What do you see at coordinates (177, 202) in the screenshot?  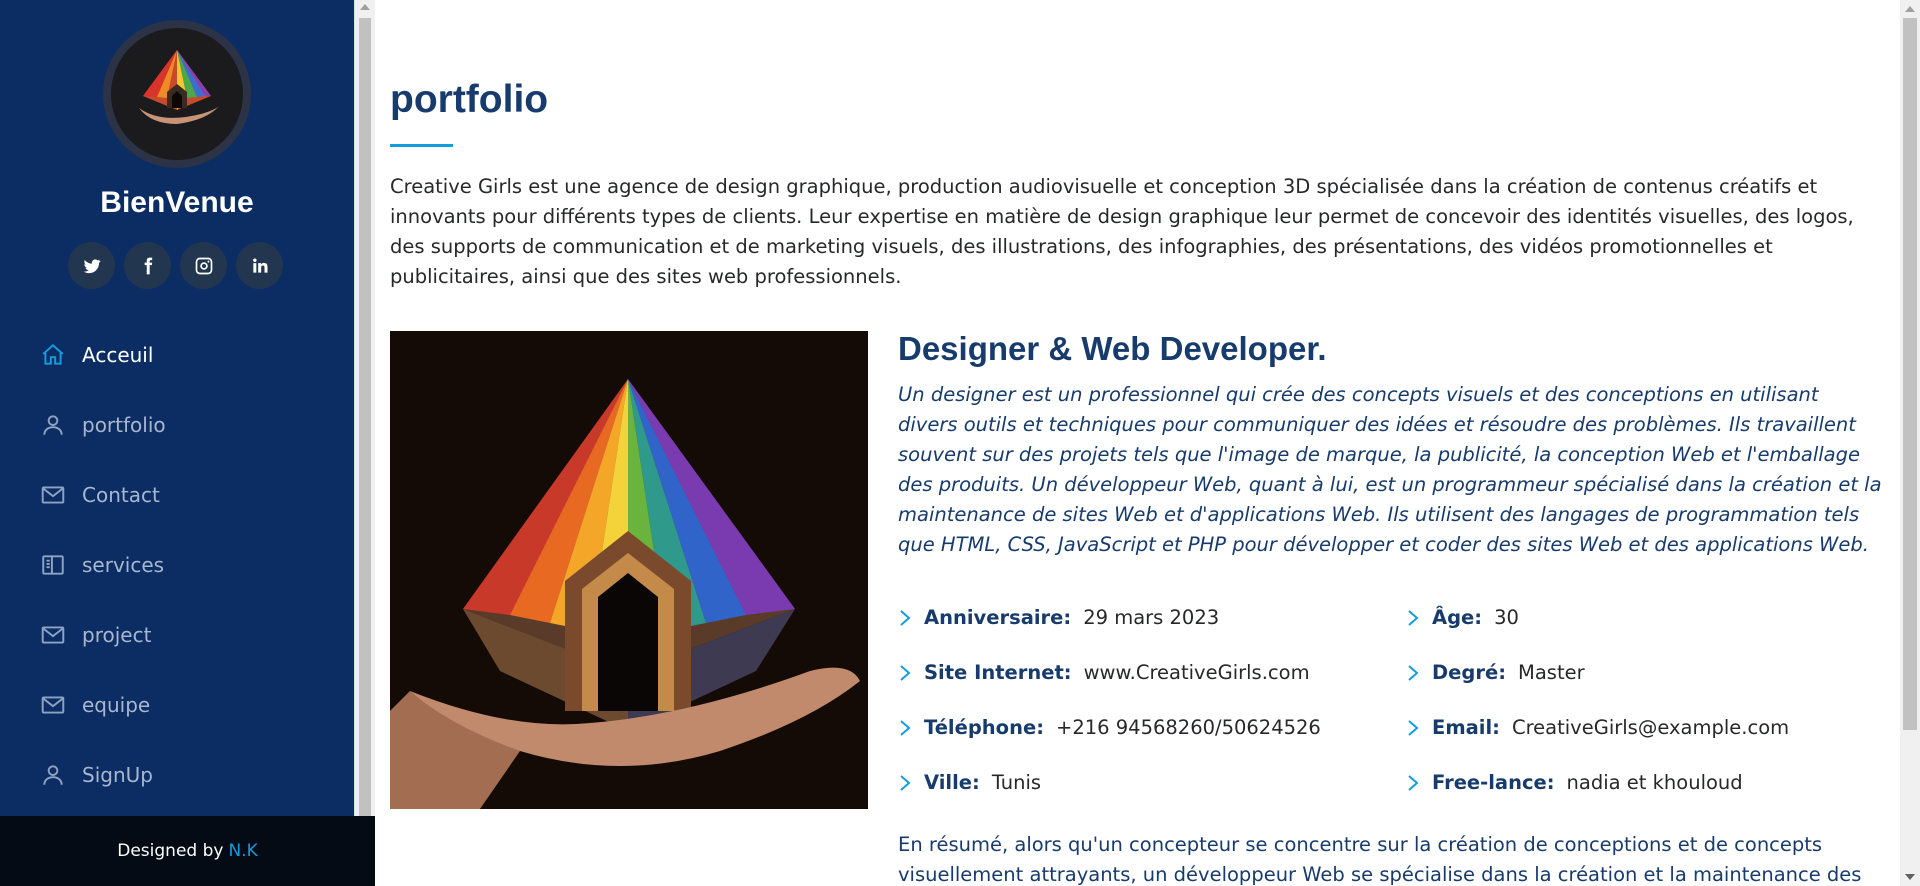 I see `brand-title: BienVenue` at bounding box center [177, 202].